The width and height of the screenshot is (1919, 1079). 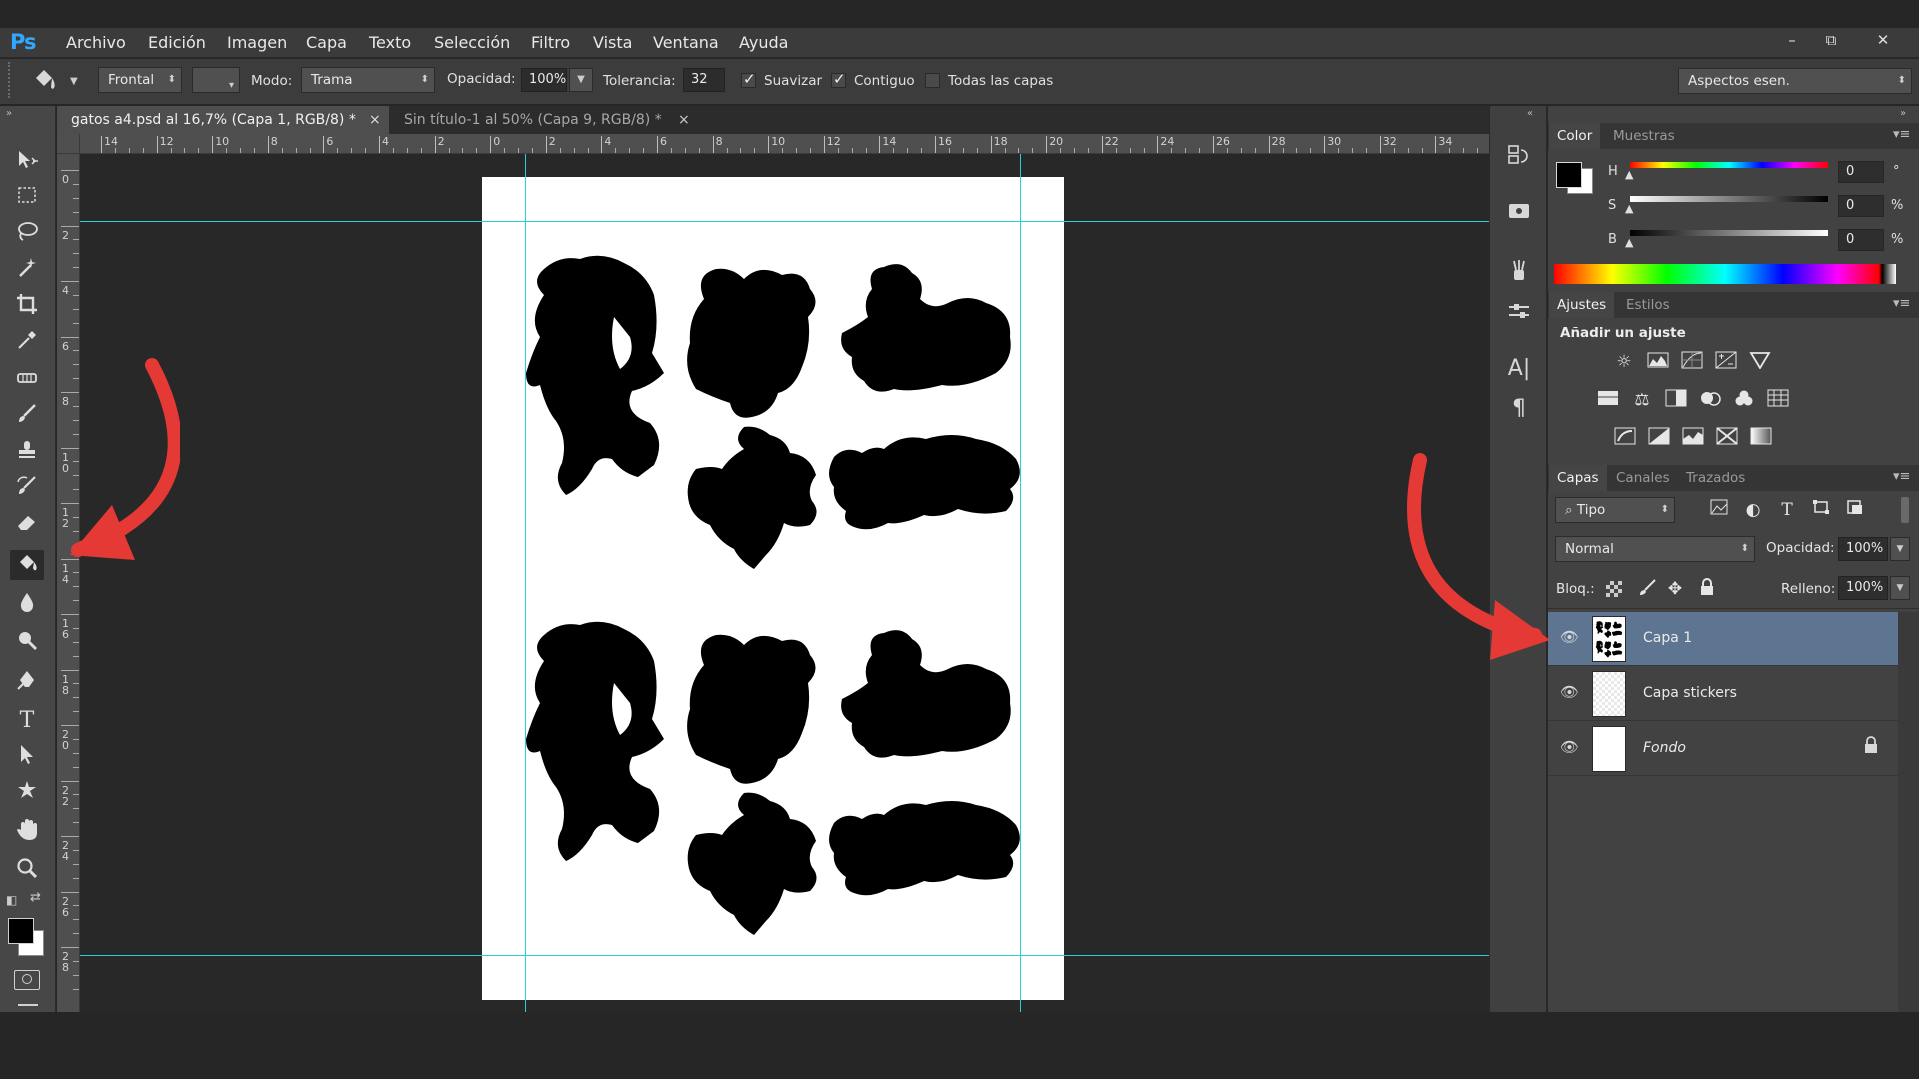 I want to click on lock-transparency-icon, so click(x=1614, y=589).